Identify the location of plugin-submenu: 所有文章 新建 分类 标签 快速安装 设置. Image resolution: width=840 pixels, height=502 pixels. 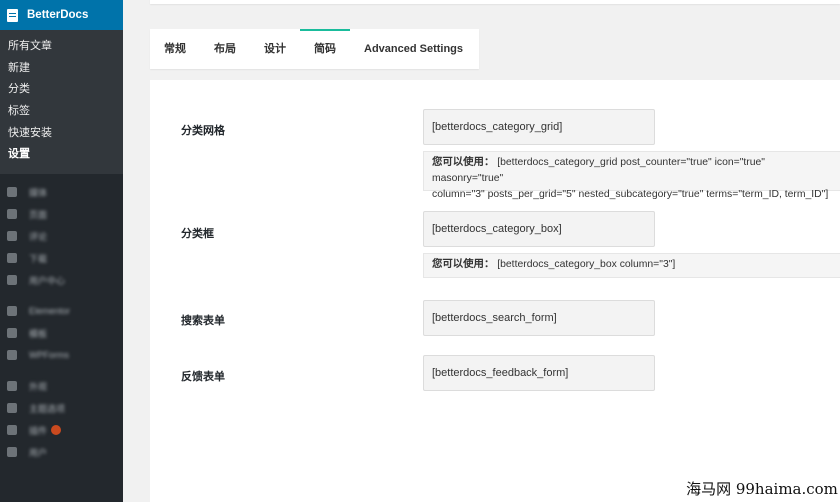
(61, 102).